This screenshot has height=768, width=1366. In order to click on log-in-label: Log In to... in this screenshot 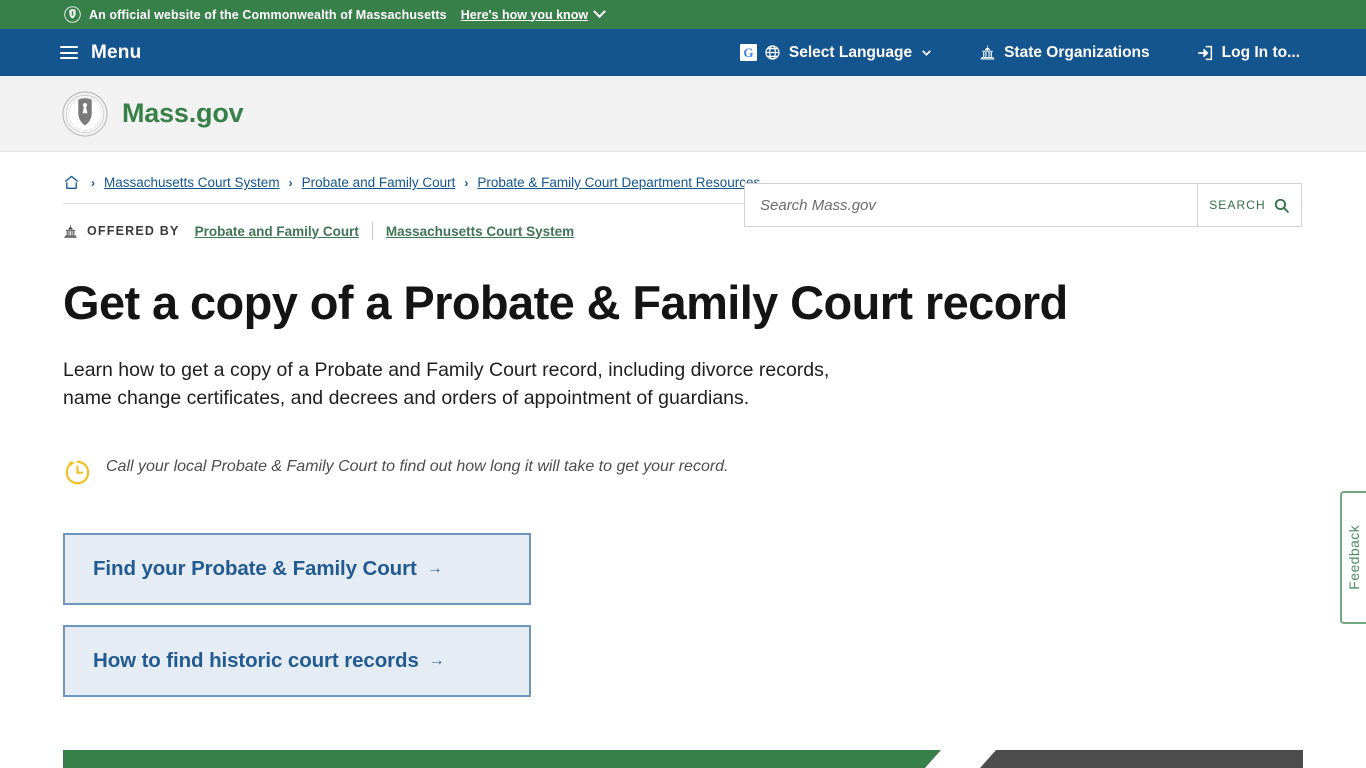, I will do `click(1260, 52)`.